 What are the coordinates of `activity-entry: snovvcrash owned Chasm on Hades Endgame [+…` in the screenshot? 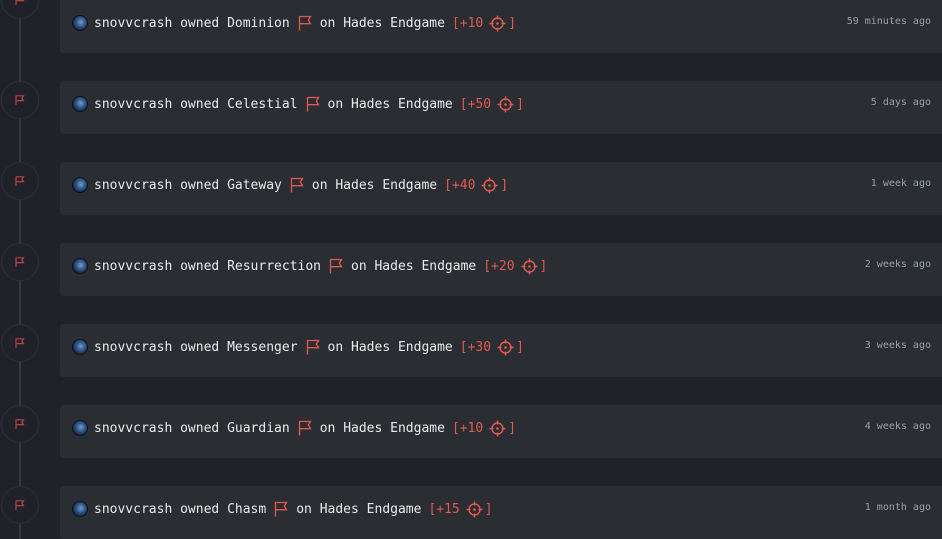 It's located at (471, 512).